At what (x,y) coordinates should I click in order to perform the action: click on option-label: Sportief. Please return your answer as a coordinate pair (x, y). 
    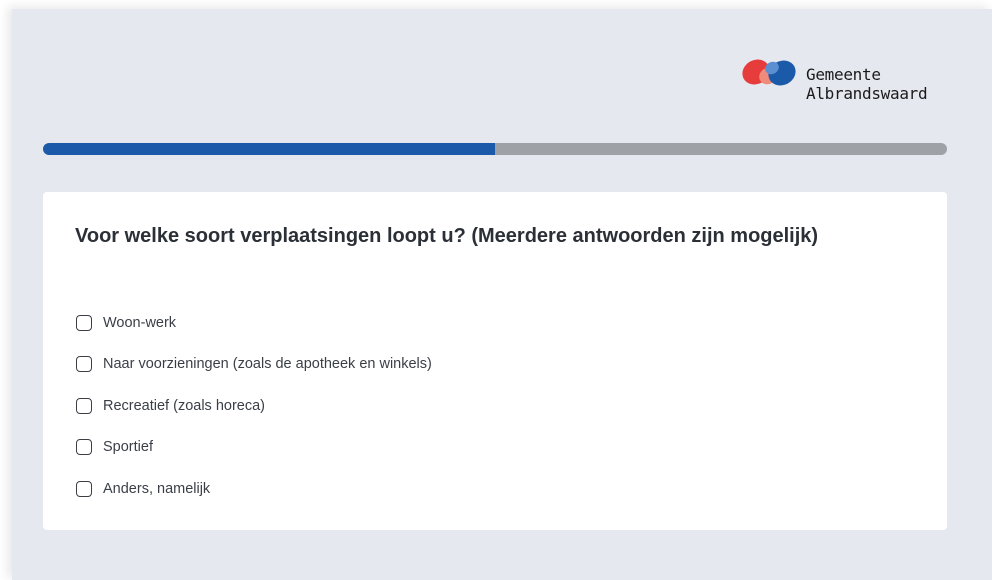
    Looking at the image, I should click on (128, 447).